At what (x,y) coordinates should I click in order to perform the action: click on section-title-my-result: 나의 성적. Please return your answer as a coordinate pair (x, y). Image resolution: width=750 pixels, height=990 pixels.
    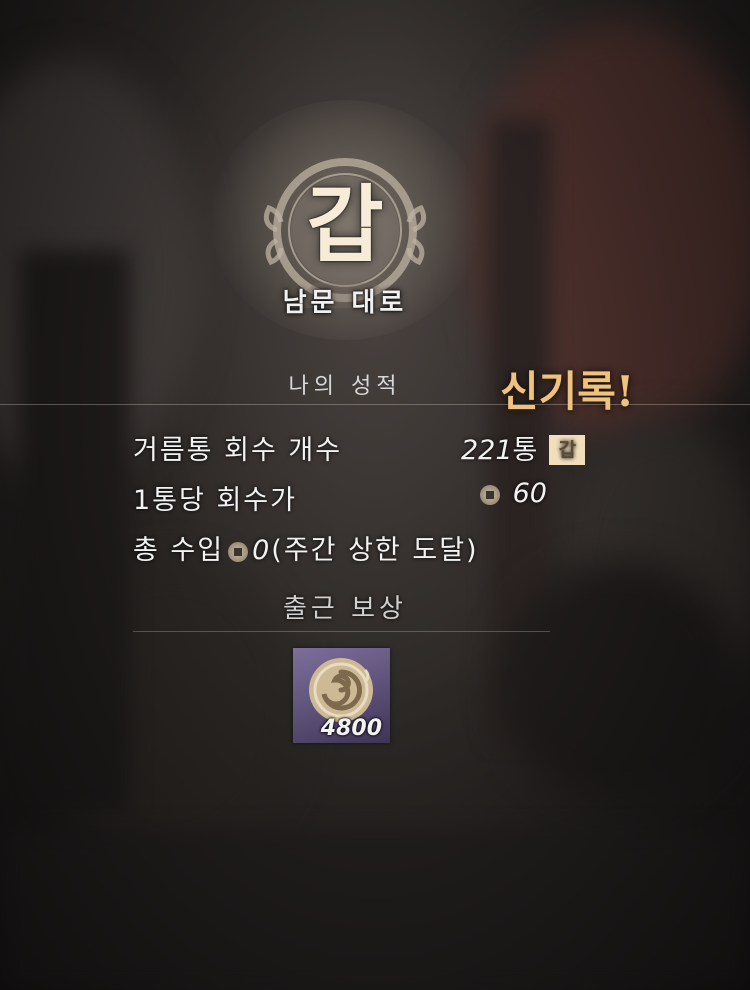
    Looking at the image, I should click on (345, 386).